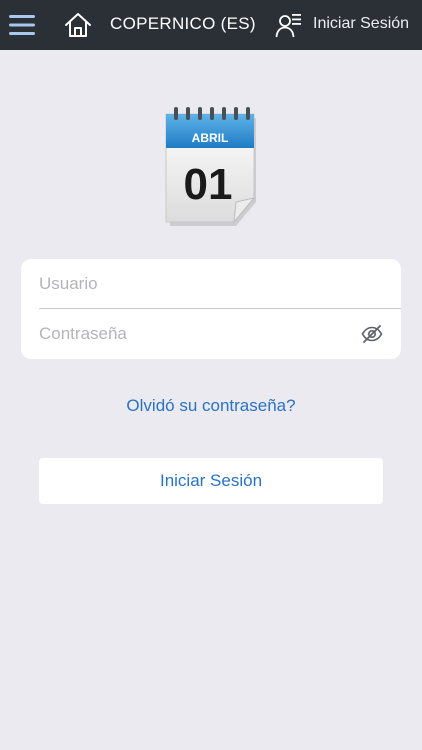 Image resolution: width=422 pixels, height=750 pixels. I want to click on calendar-month: ABRIL, so click(210, 138).